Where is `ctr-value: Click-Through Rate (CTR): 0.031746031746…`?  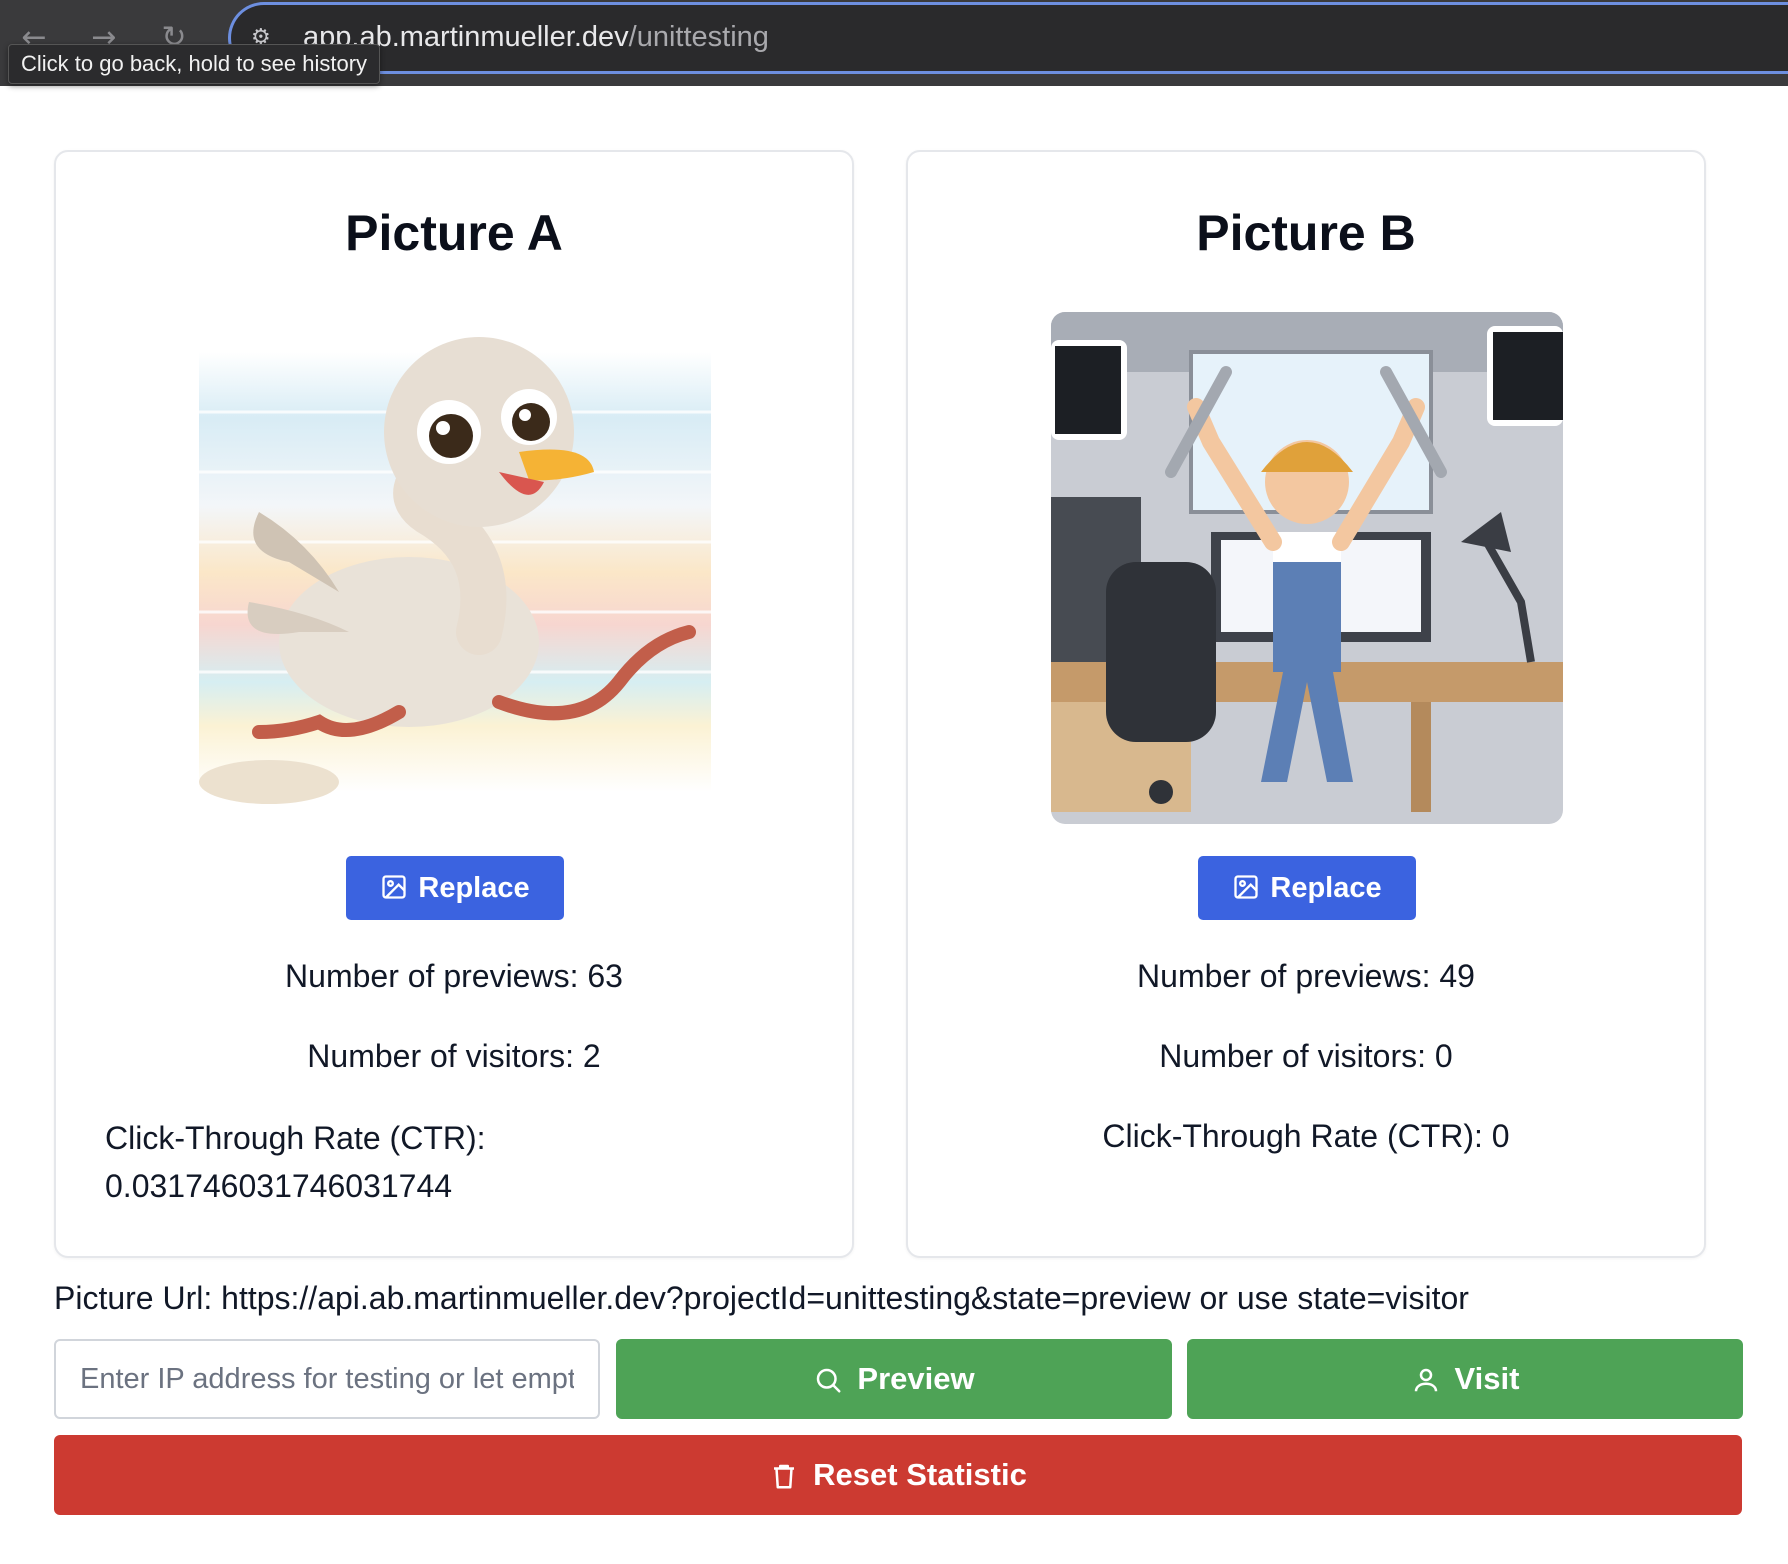 ctr-value: Click-Through Rate (CTR): 0.031746031746… is located at coordinates (295, 1162).